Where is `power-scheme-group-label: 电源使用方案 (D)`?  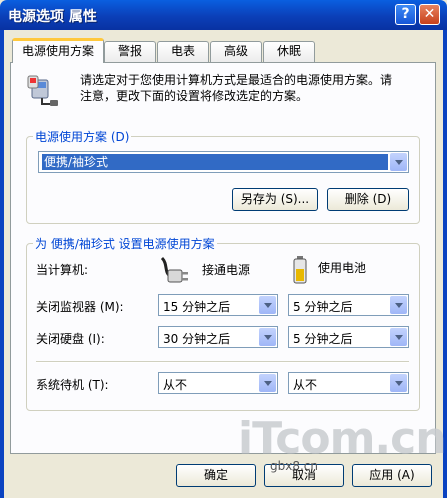
power-scheme-group-label: 电源使用方案 (D) is located at coordinates (82, 136).